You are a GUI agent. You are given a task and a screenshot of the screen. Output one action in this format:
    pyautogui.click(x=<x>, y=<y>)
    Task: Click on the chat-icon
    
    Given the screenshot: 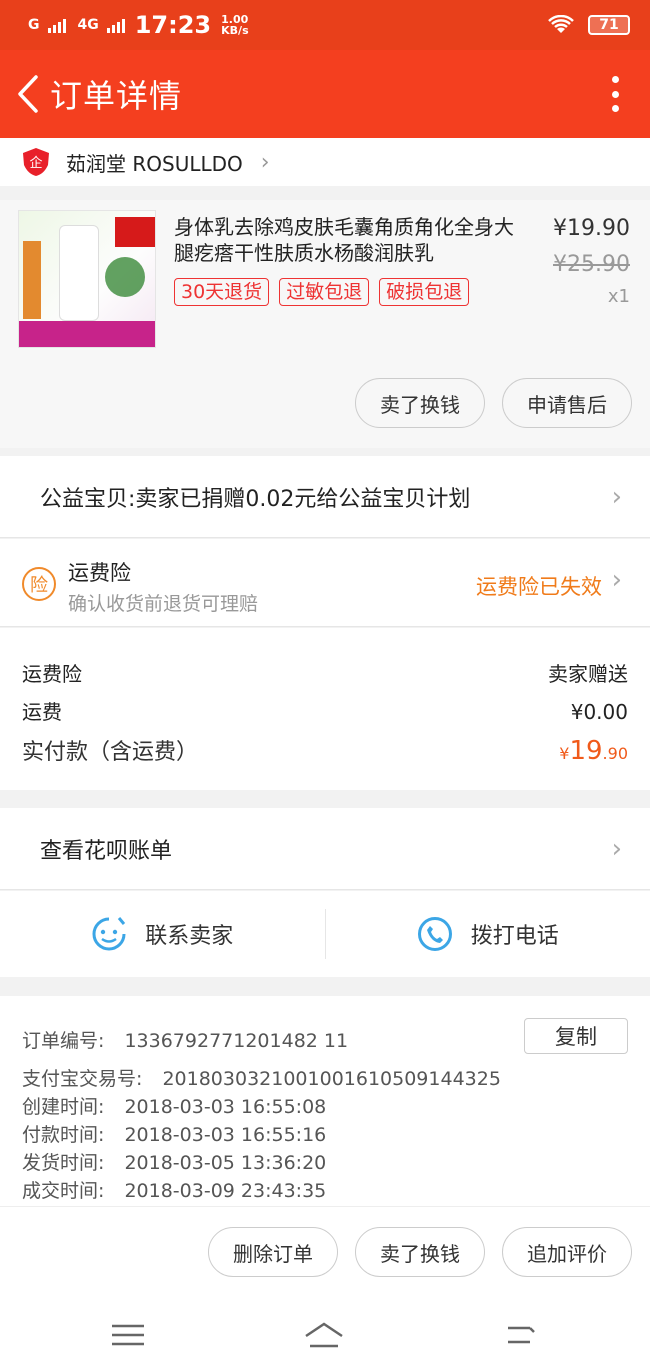 What is the action you would take?
    pyautogui.click(x=109, y=934)
    